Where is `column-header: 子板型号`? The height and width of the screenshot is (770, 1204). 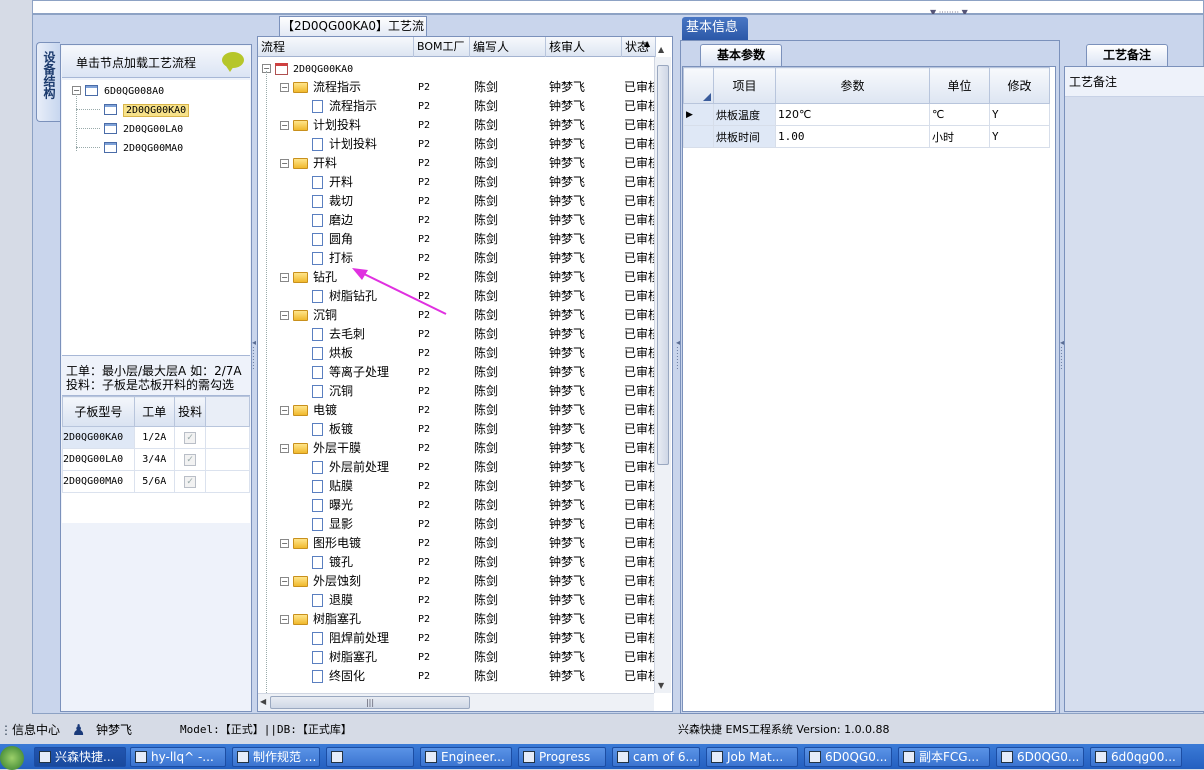 column-header: 子板型号 is located at coordinates (98, 411).